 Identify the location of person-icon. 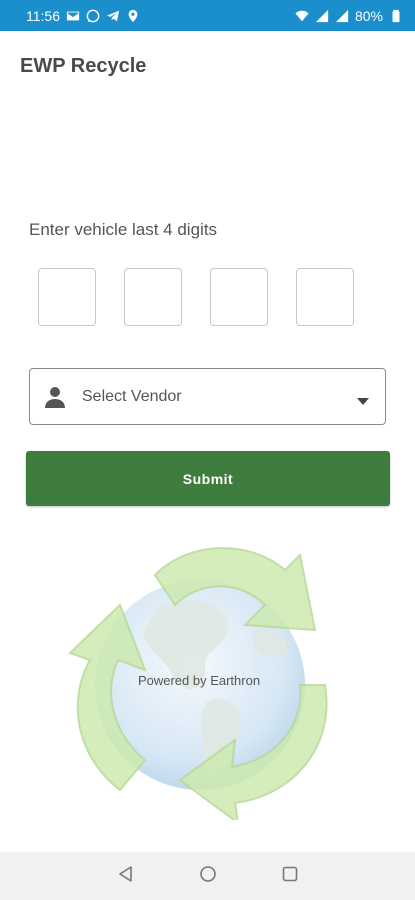
(55, 397).